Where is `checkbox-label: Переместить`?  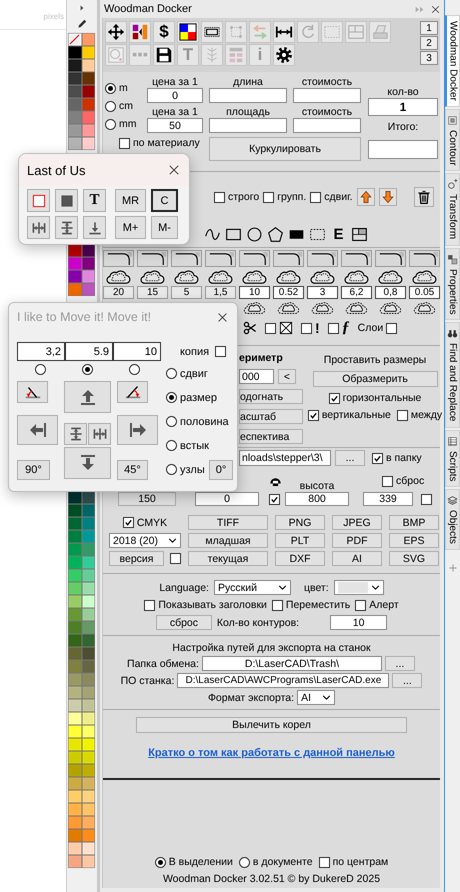 checkbox-label: Переместить is located at coordinates (318, 605).